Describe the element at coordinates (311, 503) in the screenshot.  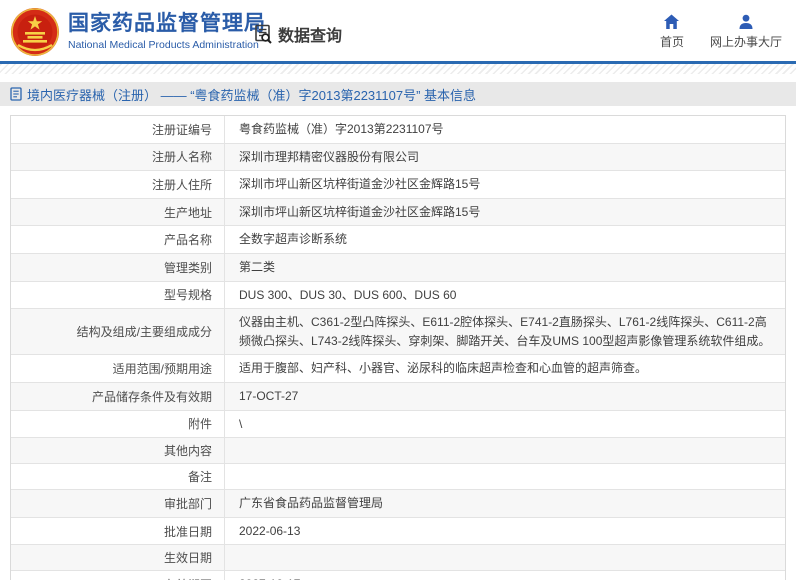
I see `row-value: 广东省食品药品监督管理局` at that location.